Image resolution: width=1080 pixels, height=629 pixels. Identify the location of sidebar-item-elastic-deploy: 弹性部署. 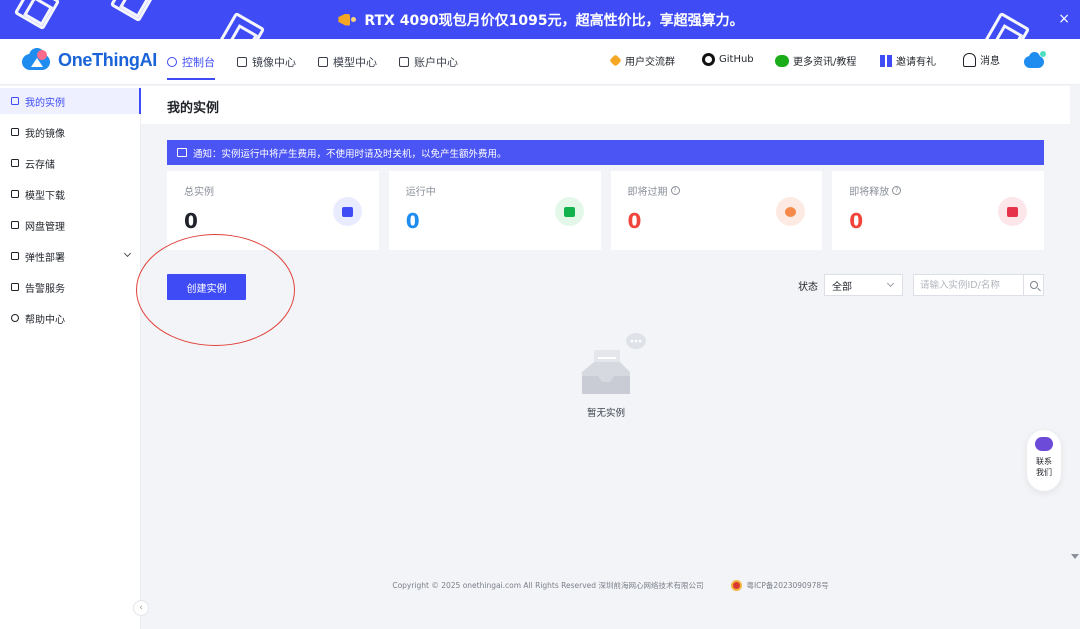
(70, 256).